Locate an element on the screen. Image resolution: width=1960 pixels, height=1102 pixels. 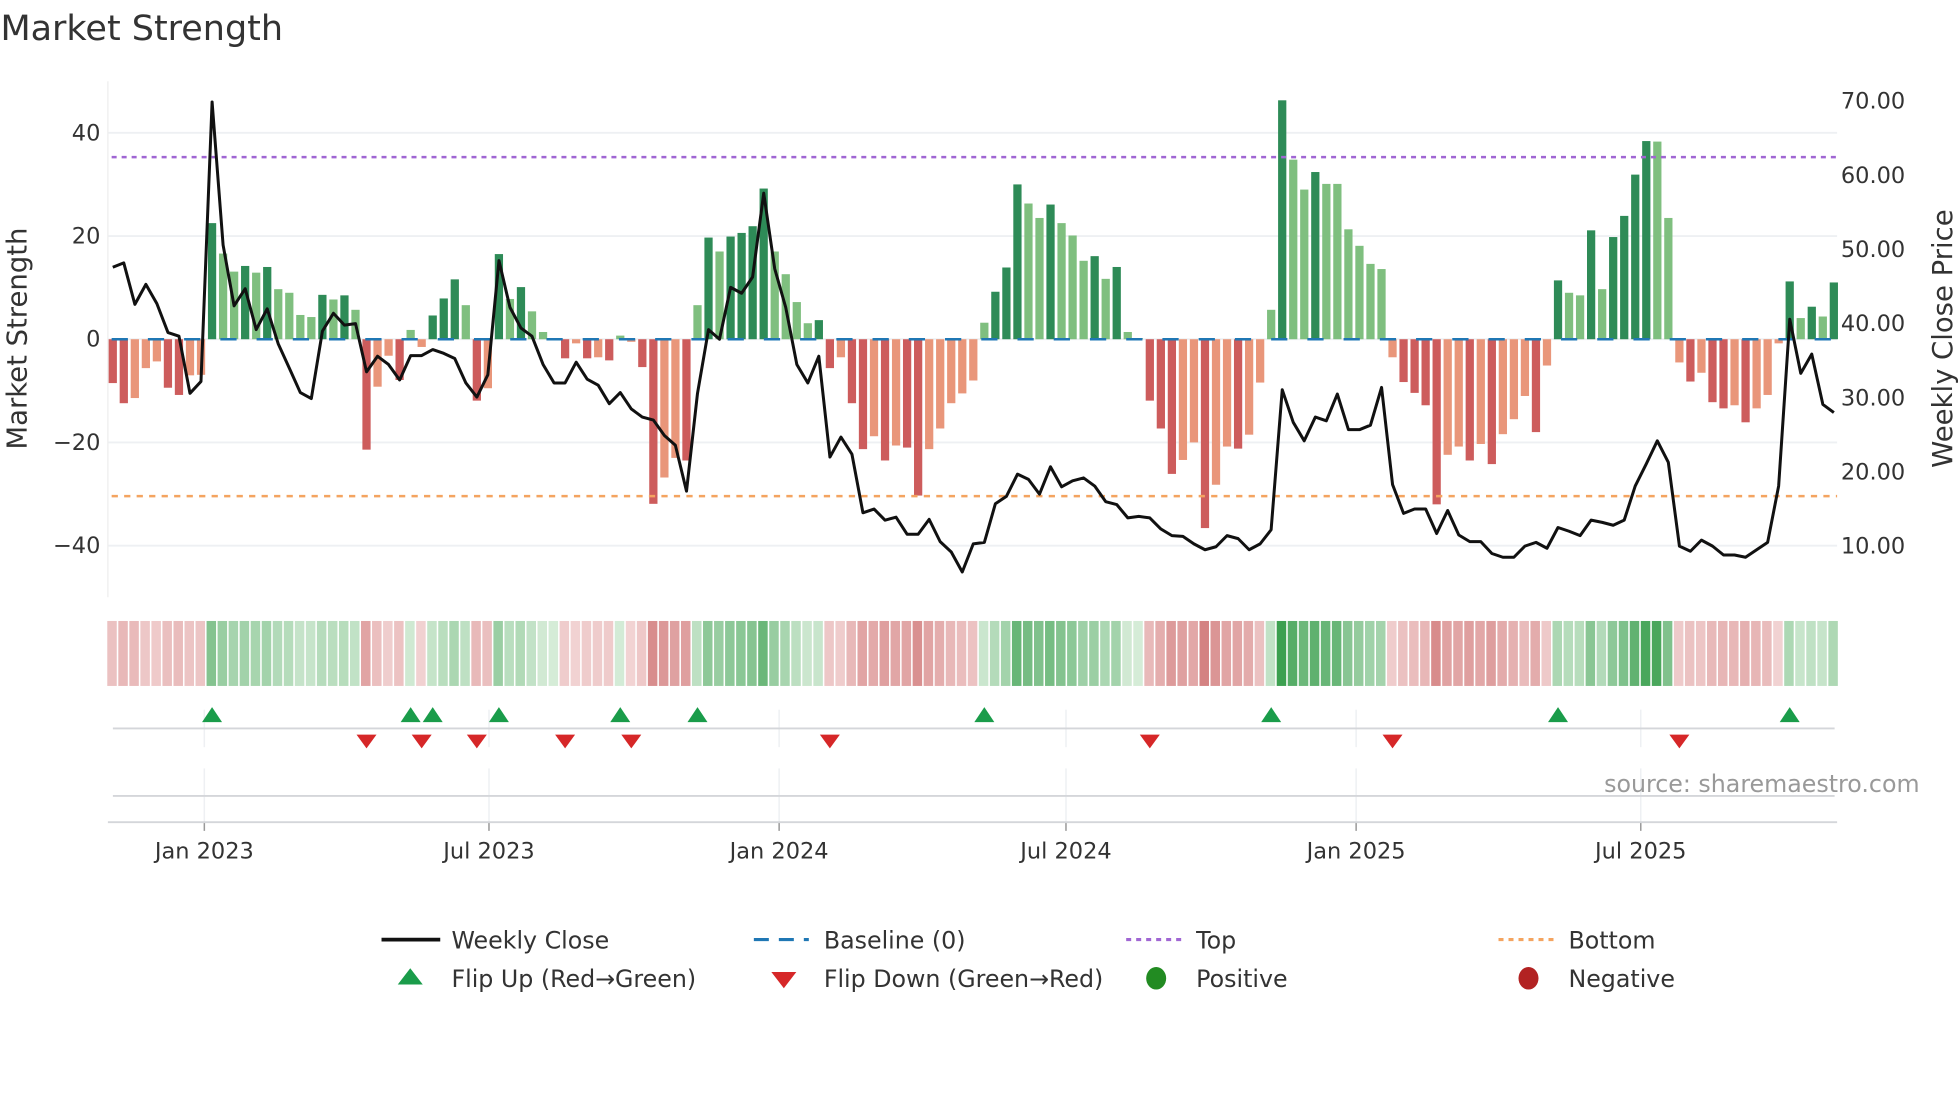
right-axis-ticks: 70.00 60.00 50.00 40.00 30.00 20.00 10.00 is located at coordinates (1873, 324).